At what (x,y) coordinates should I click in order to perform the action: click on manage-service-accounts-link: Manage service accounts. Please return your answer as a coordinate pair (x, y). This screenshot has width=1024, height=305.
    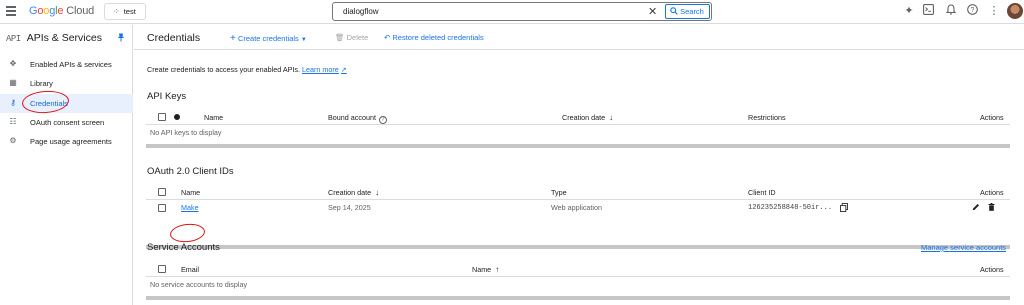
    Looking at the image, I should click on (963, 247).